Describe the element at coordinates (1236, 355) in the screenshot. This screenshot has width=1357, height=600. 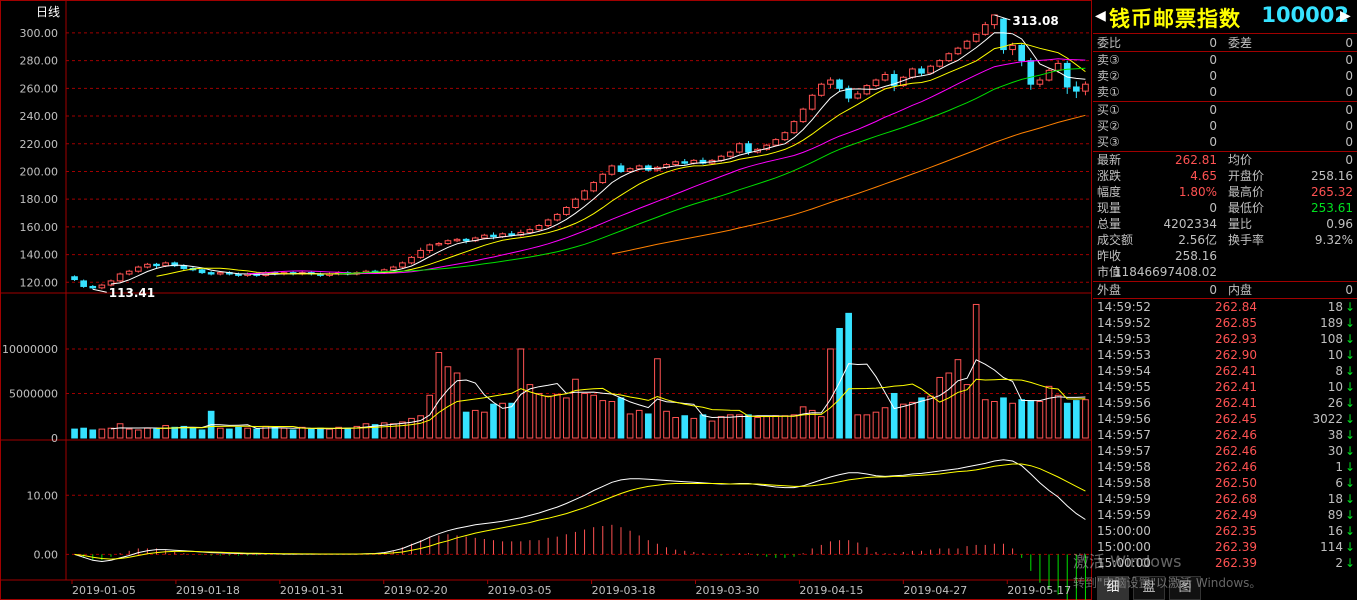
I see `tick-price: 262.90` at that location.